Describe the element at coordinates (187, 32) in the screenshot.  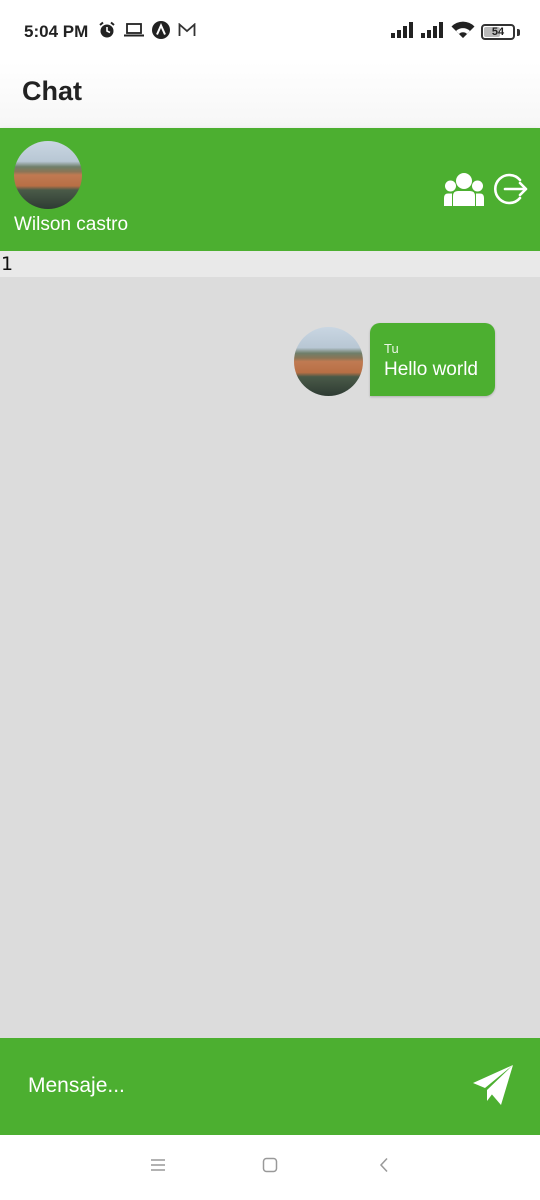
I see `gmail-icon` at that location.